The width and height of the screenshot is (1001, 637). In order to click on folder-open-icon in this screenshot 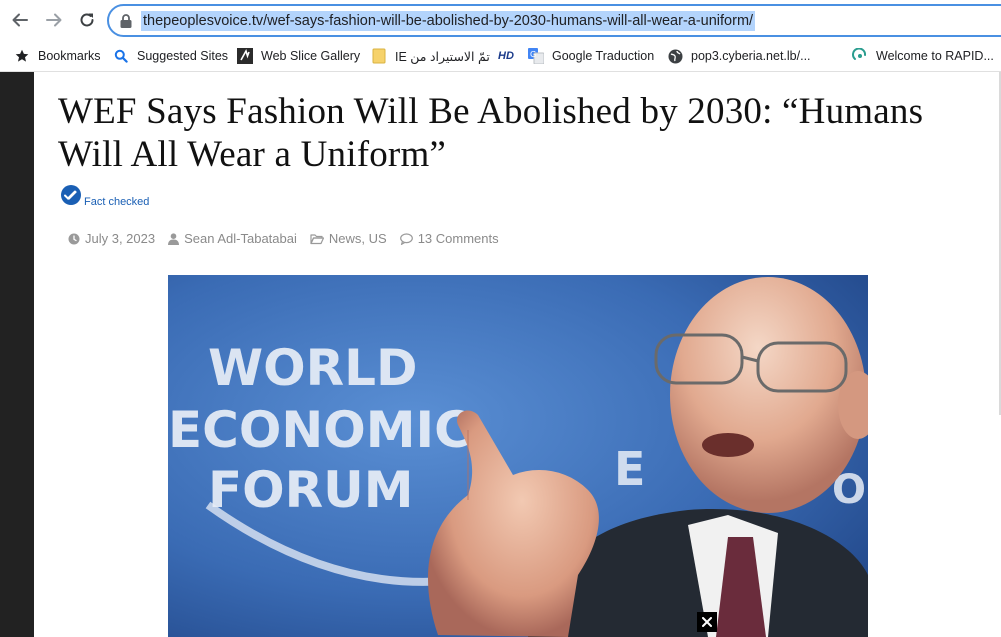, I will do `click(317, 238)`.